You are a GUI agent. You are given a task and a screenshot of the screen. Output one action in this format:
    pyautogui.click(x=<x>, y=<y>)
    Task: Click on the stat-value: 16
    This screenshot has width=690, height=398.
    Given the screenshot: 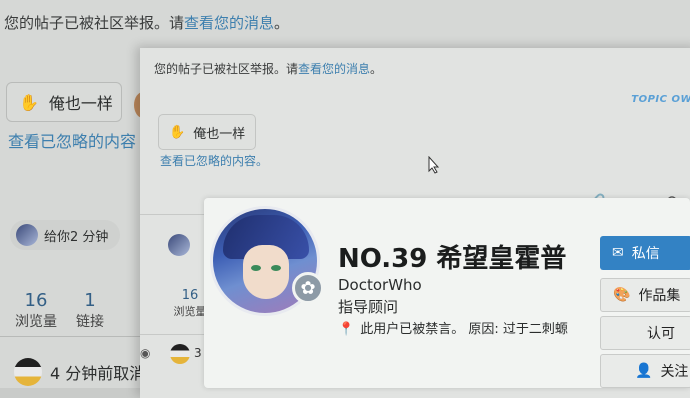 What is the action you would take?
    pyautogui.click(x=36, y=300)
    